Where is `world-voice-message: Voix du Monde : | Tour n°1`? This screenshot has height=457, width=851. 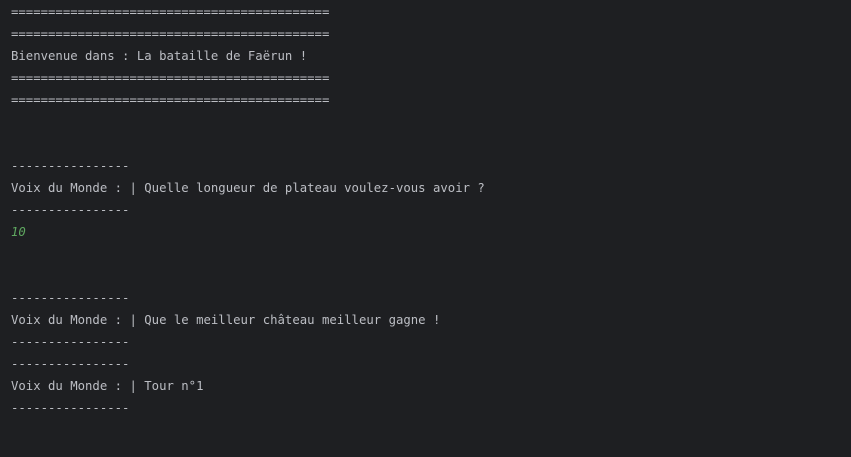 world-voice-message: Voix du Monde : | Tour n°1 is located at coordinates (107, 386).